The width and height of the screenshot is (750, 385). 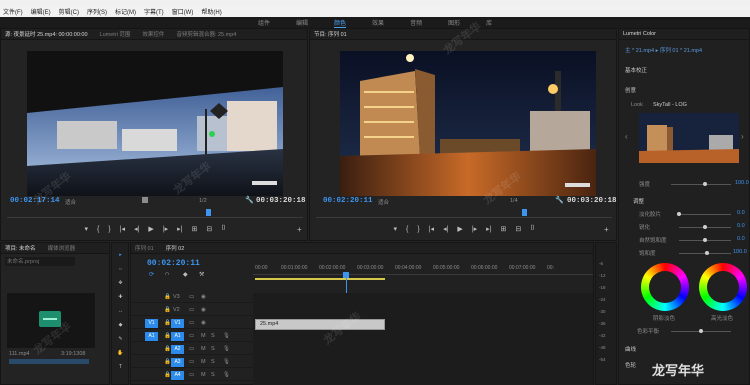 I want to click on source-mark-out-button: }, so click(x=109, y=229).